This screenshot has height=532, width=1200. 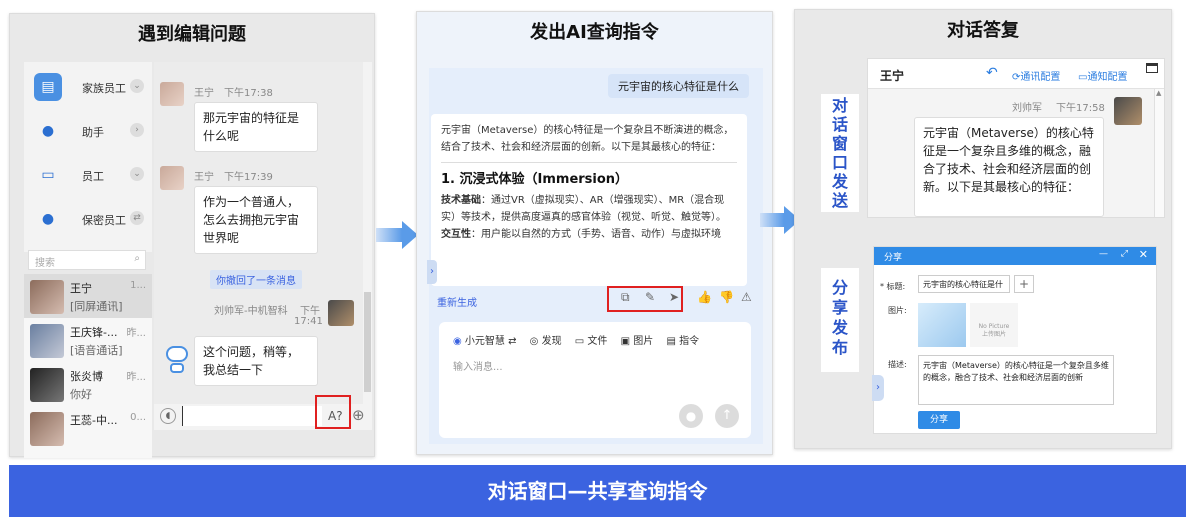 I want to click on swap-icon: ⇄, so click(x=137, y=218).